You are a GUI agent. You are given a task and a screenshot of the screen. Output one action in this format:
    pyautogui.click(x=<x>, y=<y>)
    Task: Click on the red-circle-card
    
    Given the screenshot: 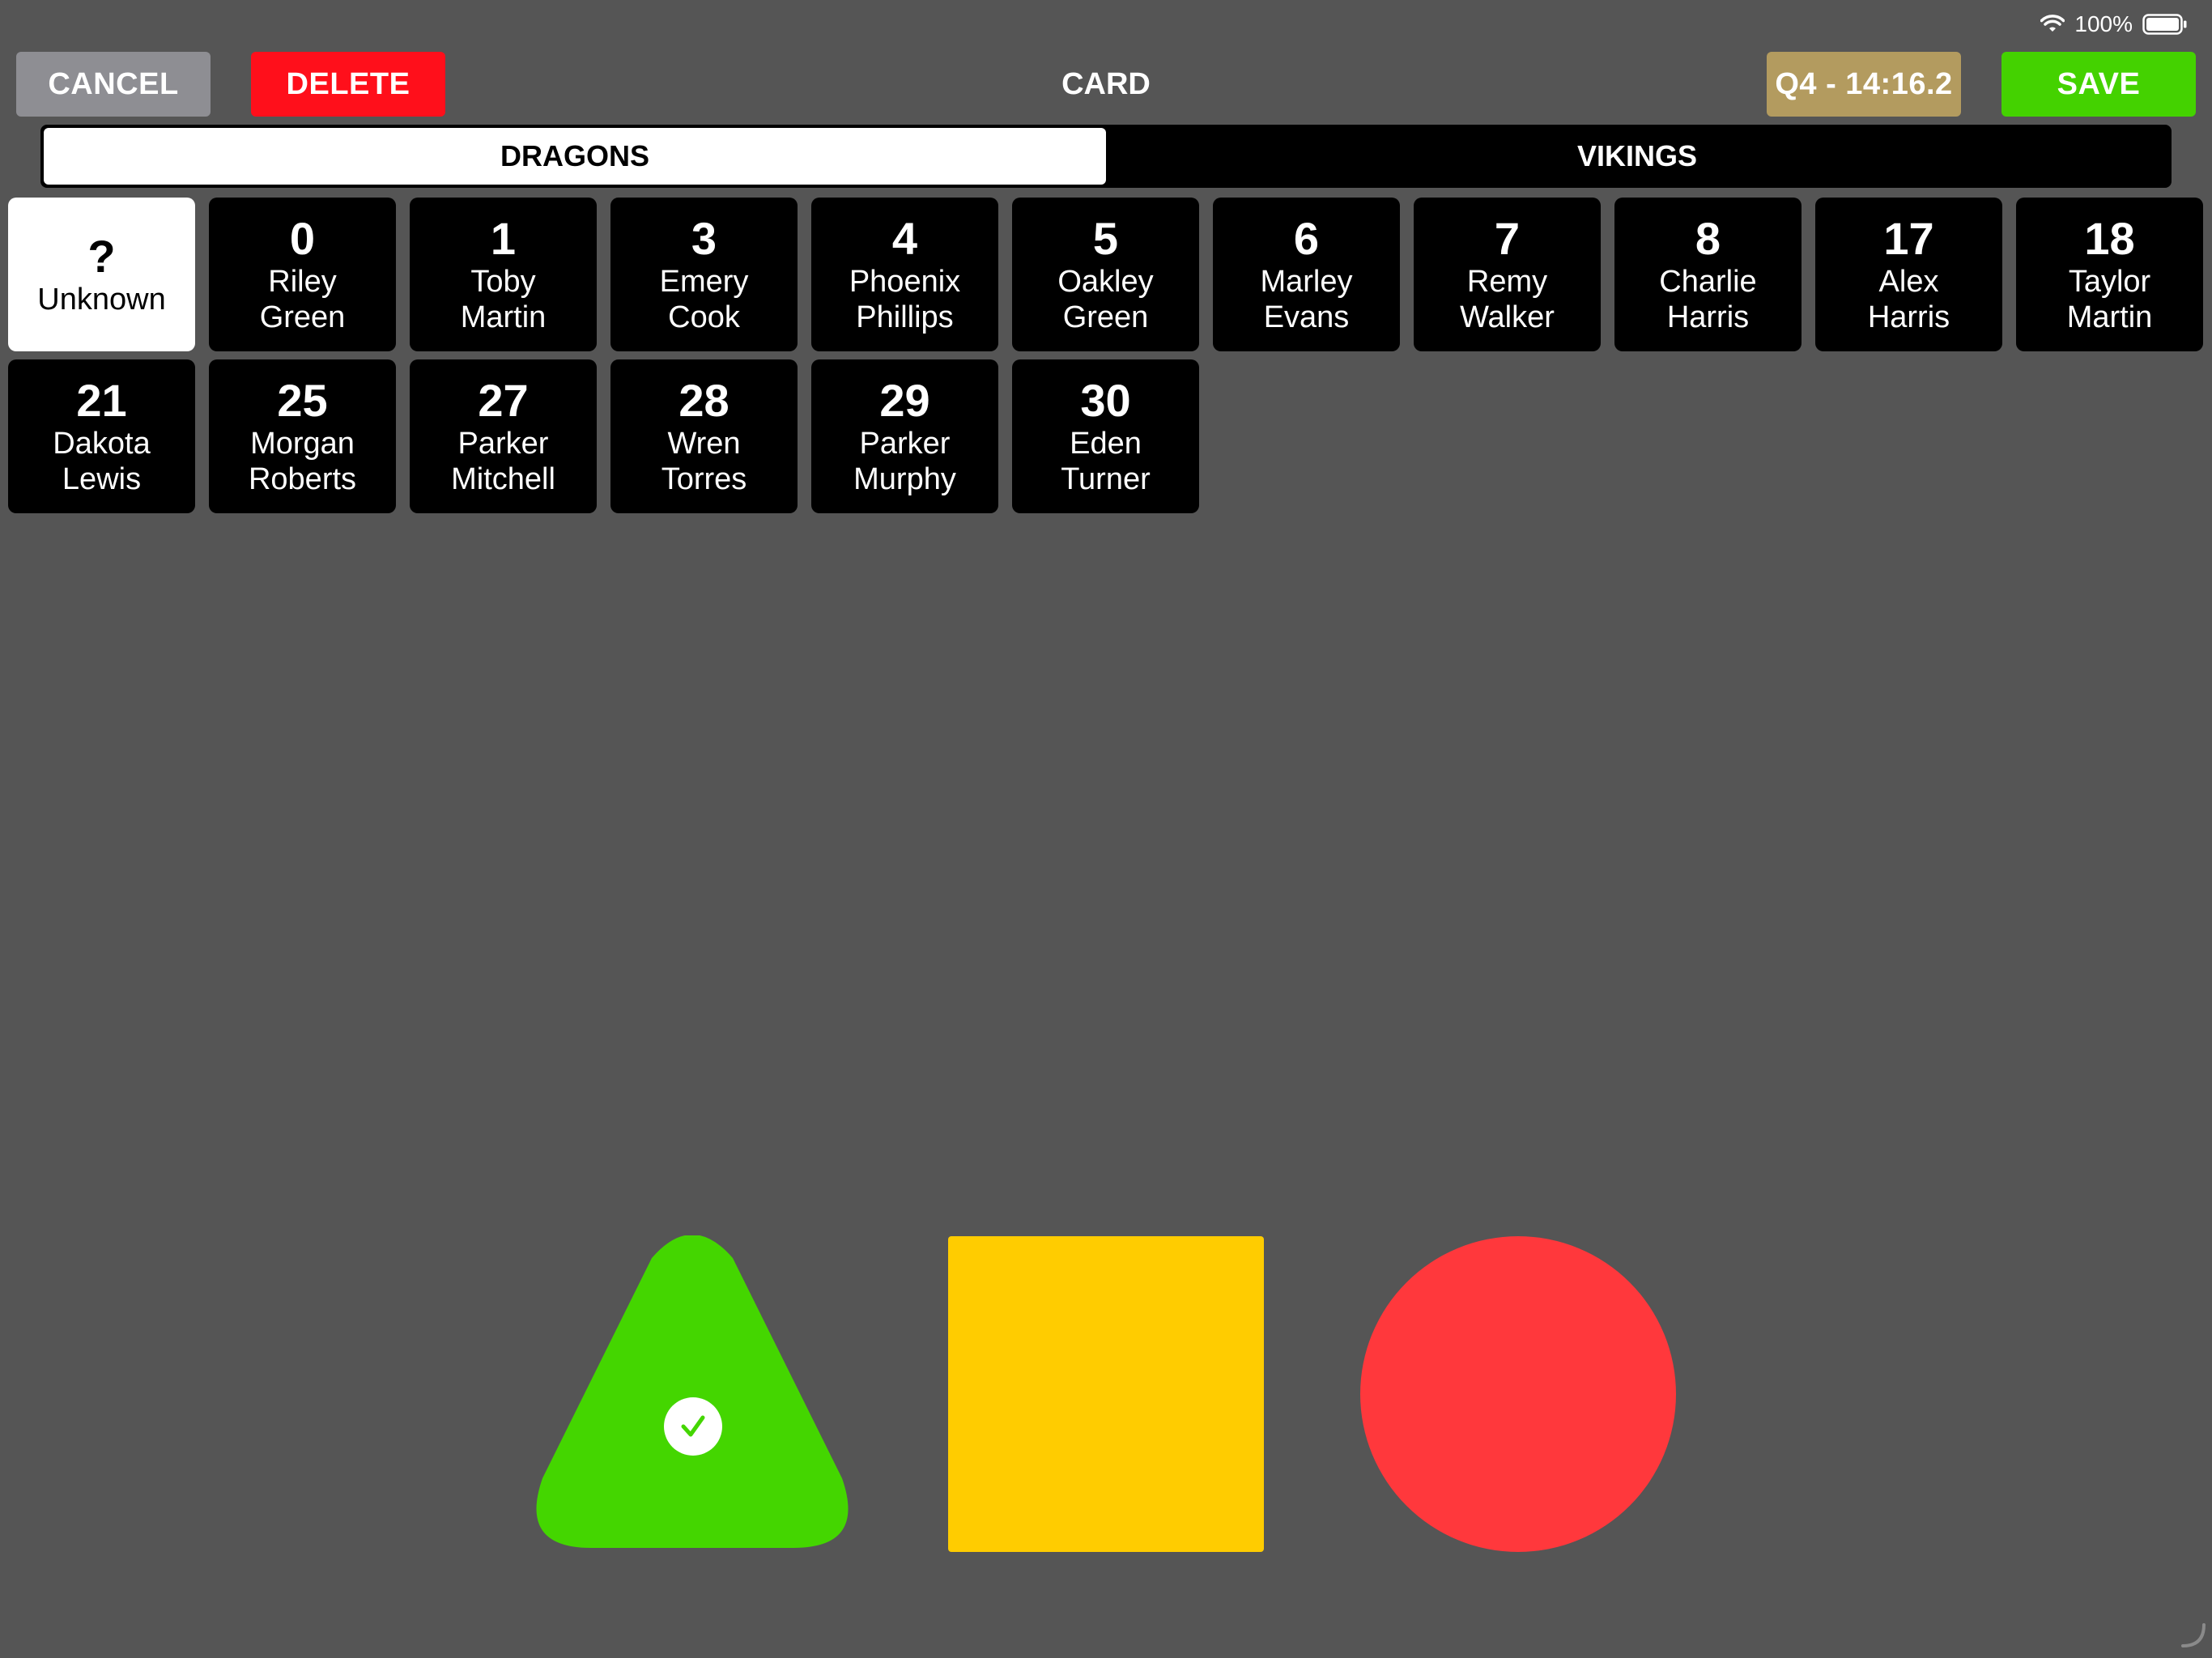 What is the action you would take?
    pyautogui.click(x=1518, y=1394)
    